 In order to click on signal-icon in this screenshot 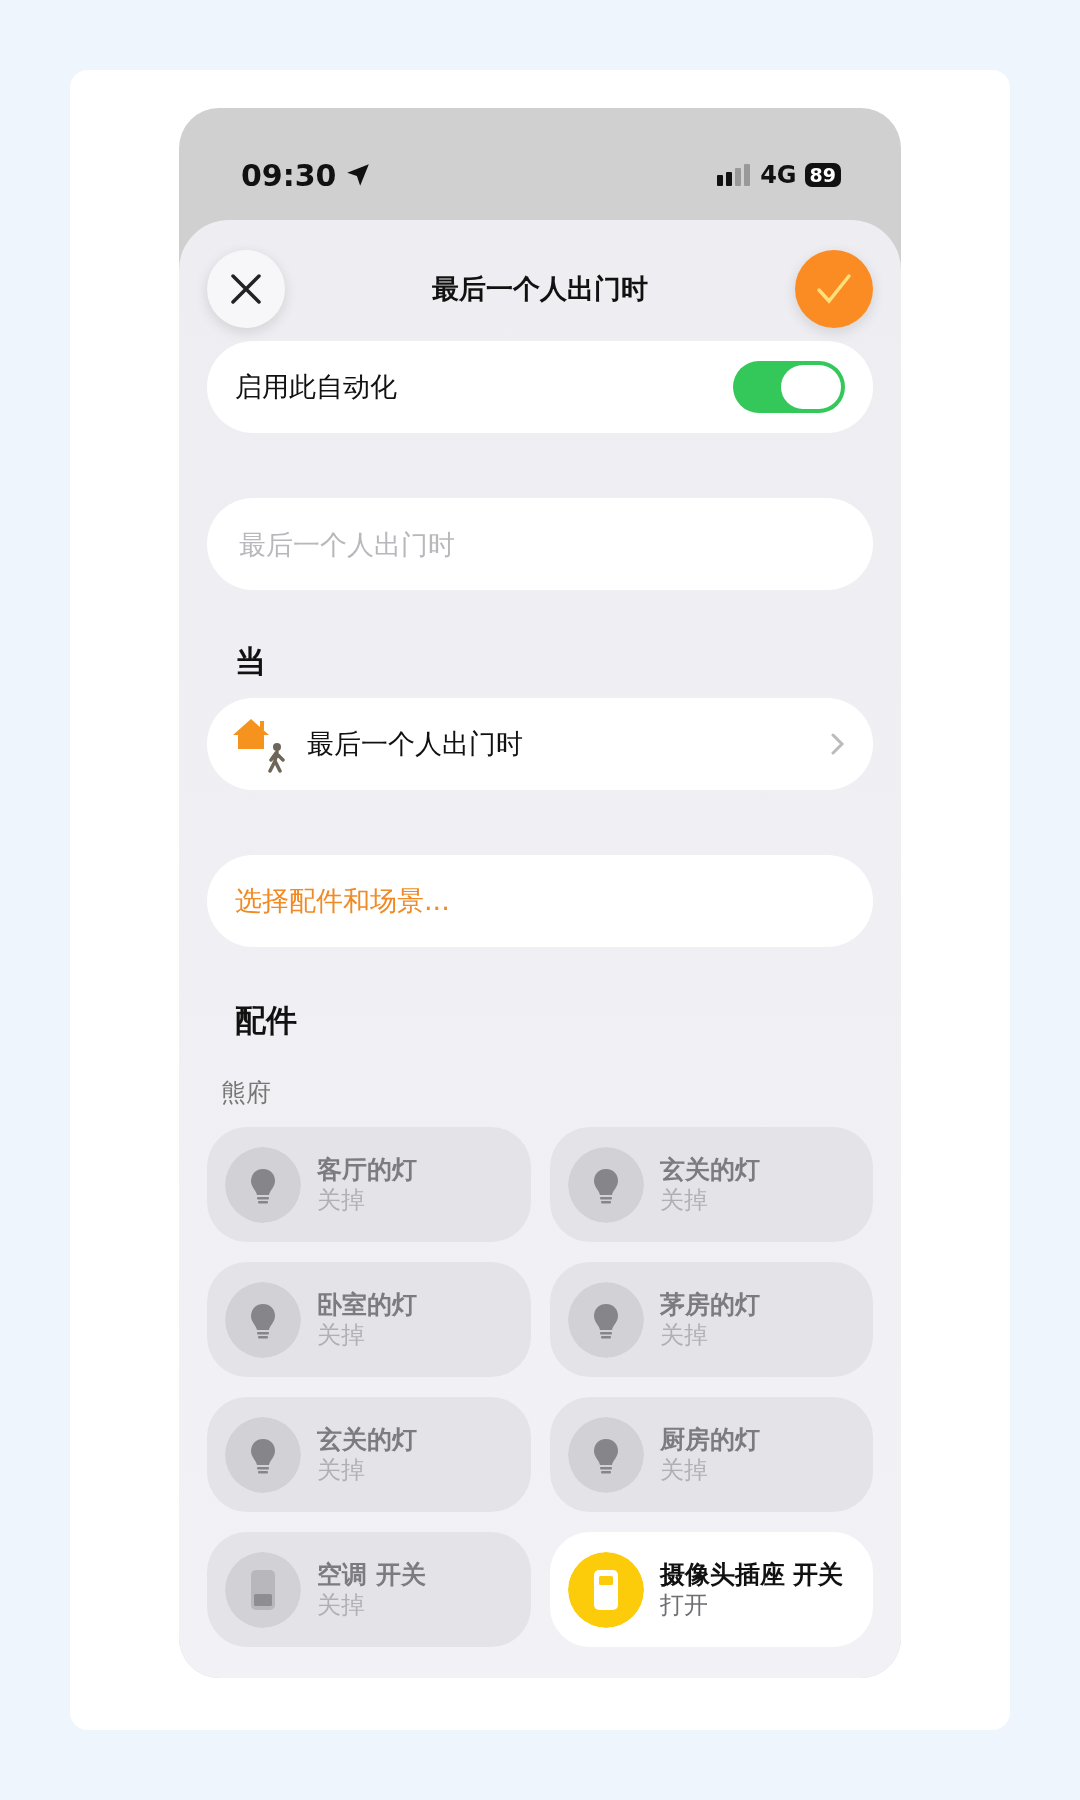, I will do `click(734, 175)`.